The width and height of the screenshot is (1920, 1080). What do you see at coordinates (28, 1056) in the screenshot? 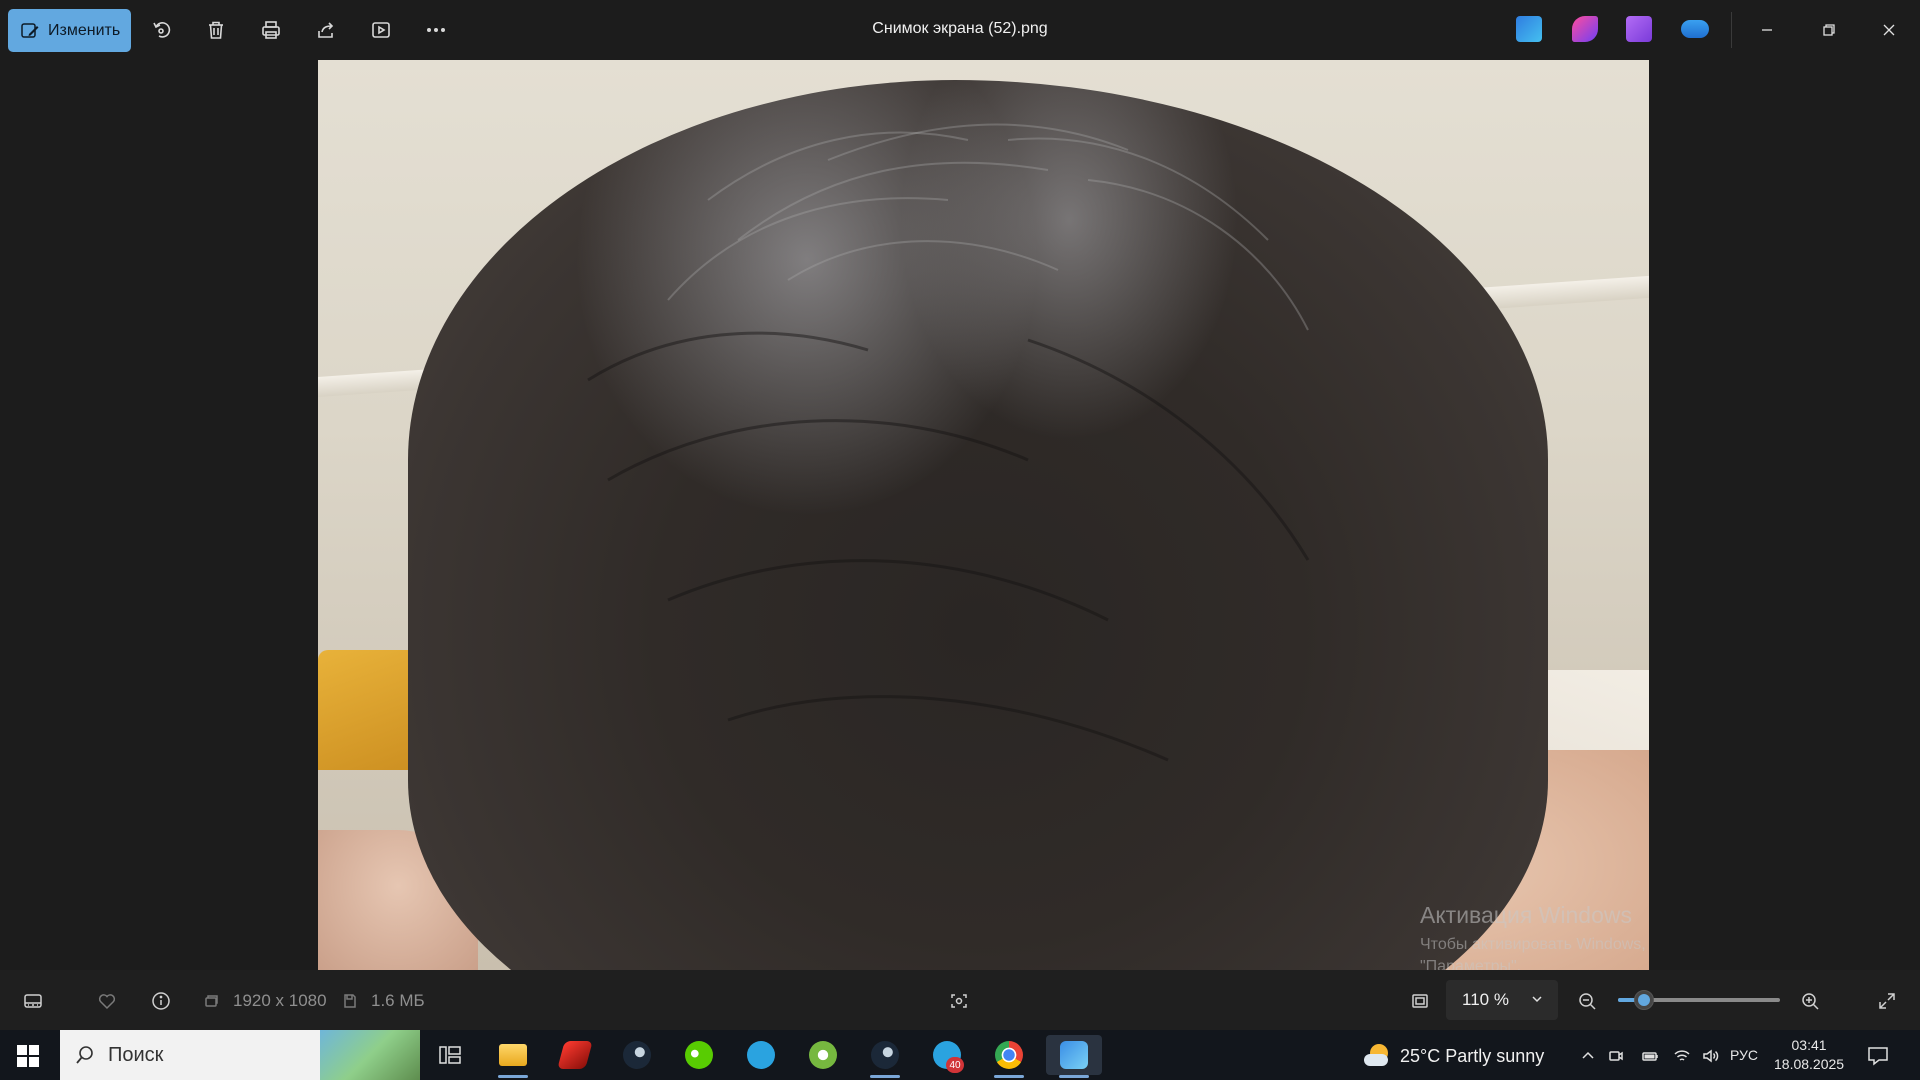
I see `windows-start-icon` at bounding box center [28, 1056].